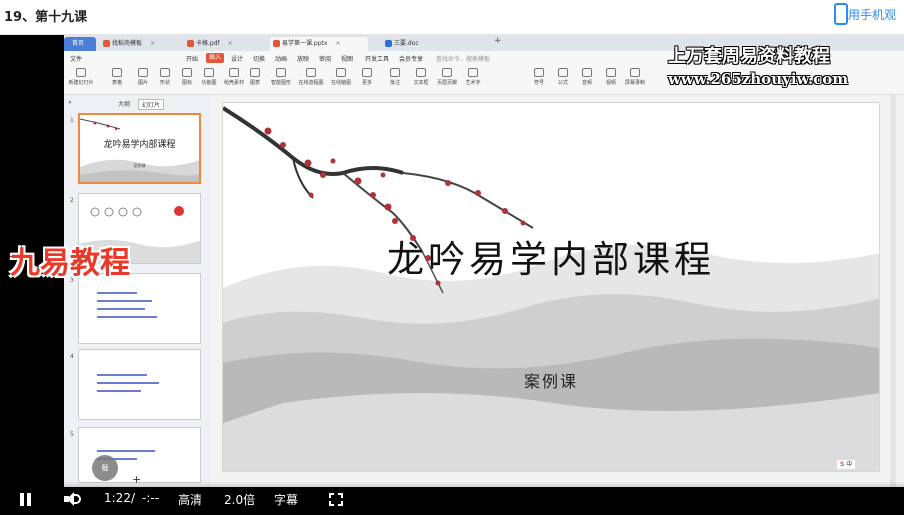 The width and height of the screenshot is (904, 515). What do you see at coordinates (846, 464) in the screenshot?
I see `ime-toolbar: S 中` at bounding box center [846, 464].